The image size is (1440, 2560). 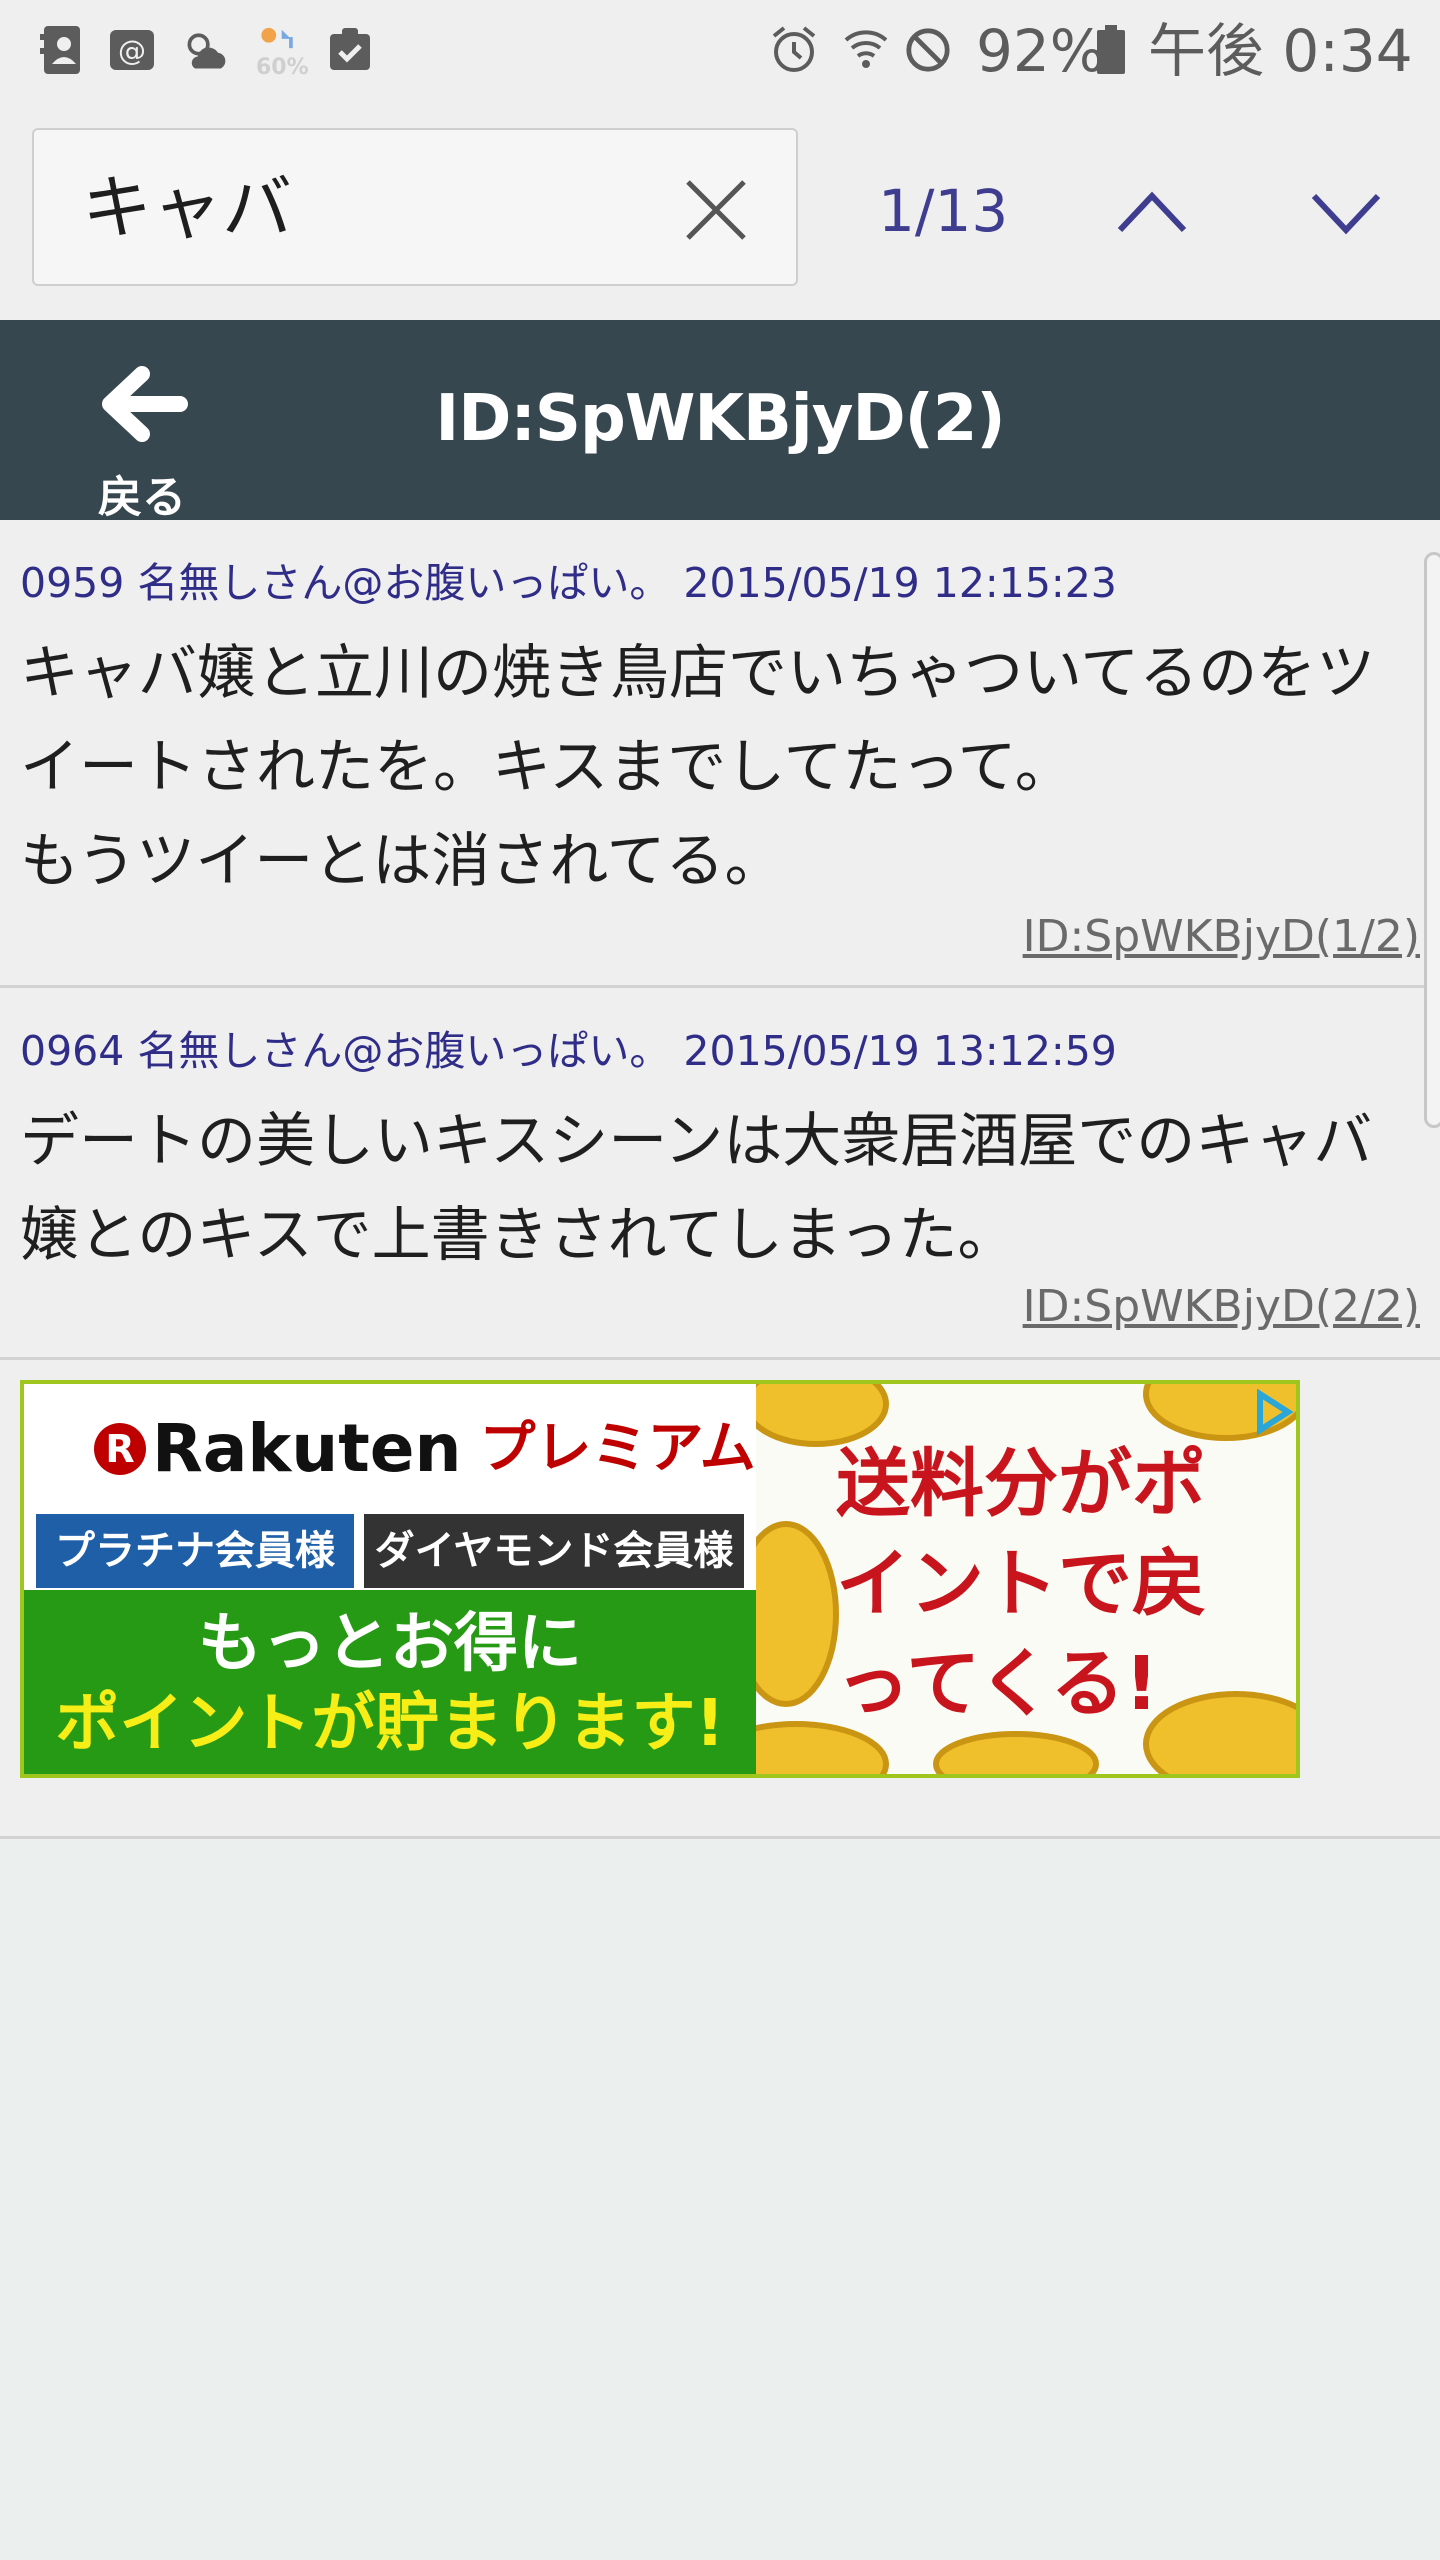 What do you see at coordinates (206, 50) in the screenshot?
I see `weather-icon` at bounding box center [206, 50].